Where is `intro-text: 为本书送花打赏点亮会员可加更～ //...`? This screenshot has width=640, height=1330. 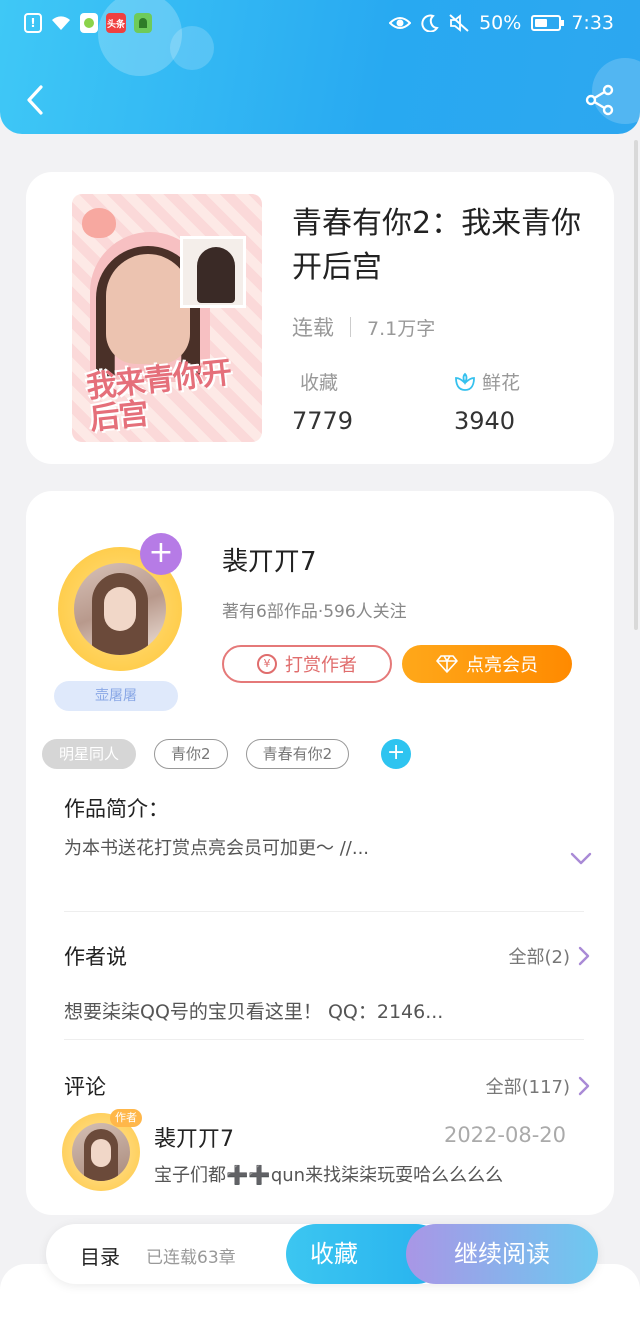
intro-text: 为本书送花打赏点亮会员可加更～ //... is located at coordinates (217, 848).